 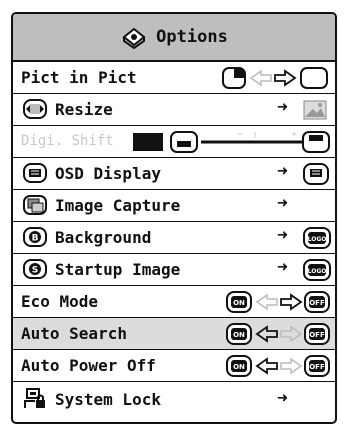 What do you see at coordinates (240, 134) in the screenshot?
I see `slider-minus-label: −` at bounding box center [240, 134].